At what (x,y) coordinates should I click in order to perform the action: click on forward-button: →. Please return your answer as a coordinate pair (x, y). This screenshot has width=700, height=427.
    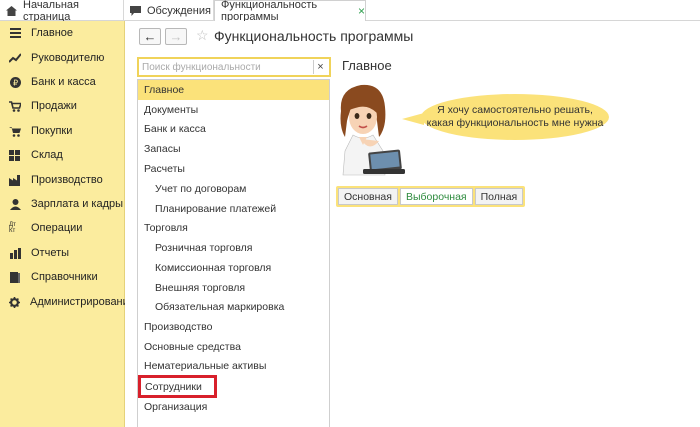
    Looking at the image, I should click on (176, 36).